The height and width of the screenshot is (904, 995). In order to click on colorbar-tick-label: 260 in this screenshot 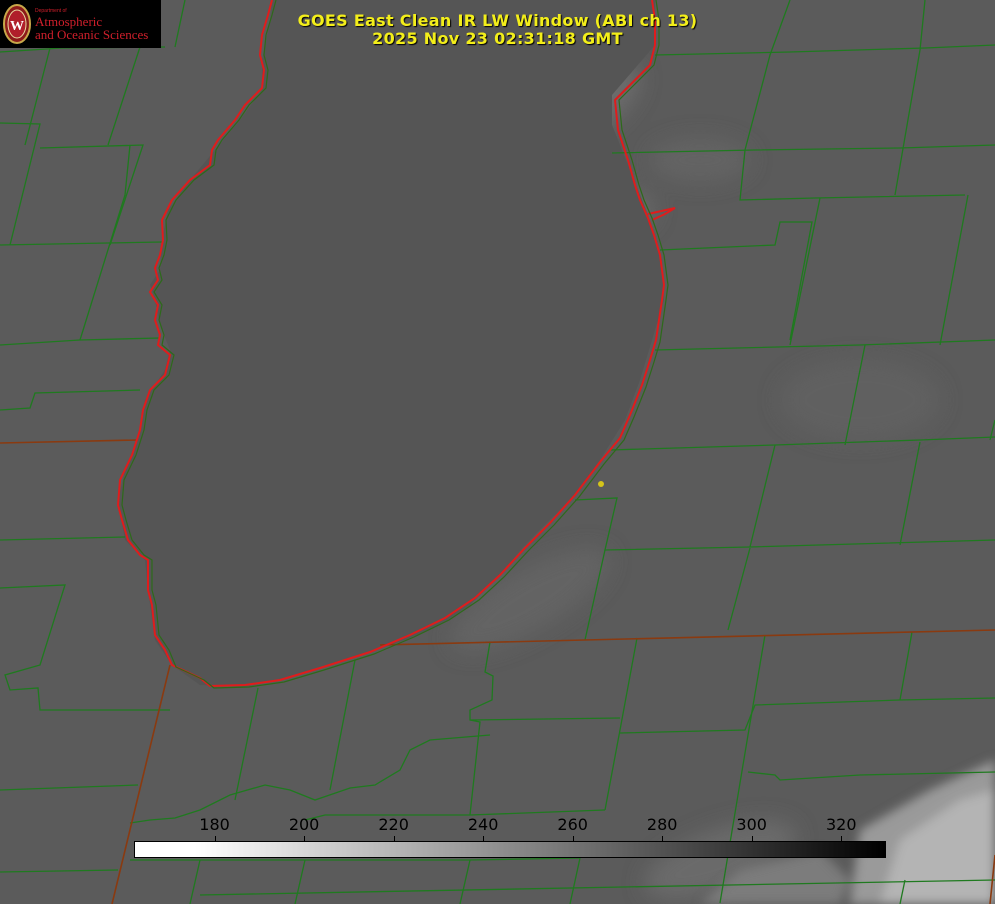, I will do `click(572, 824)`.